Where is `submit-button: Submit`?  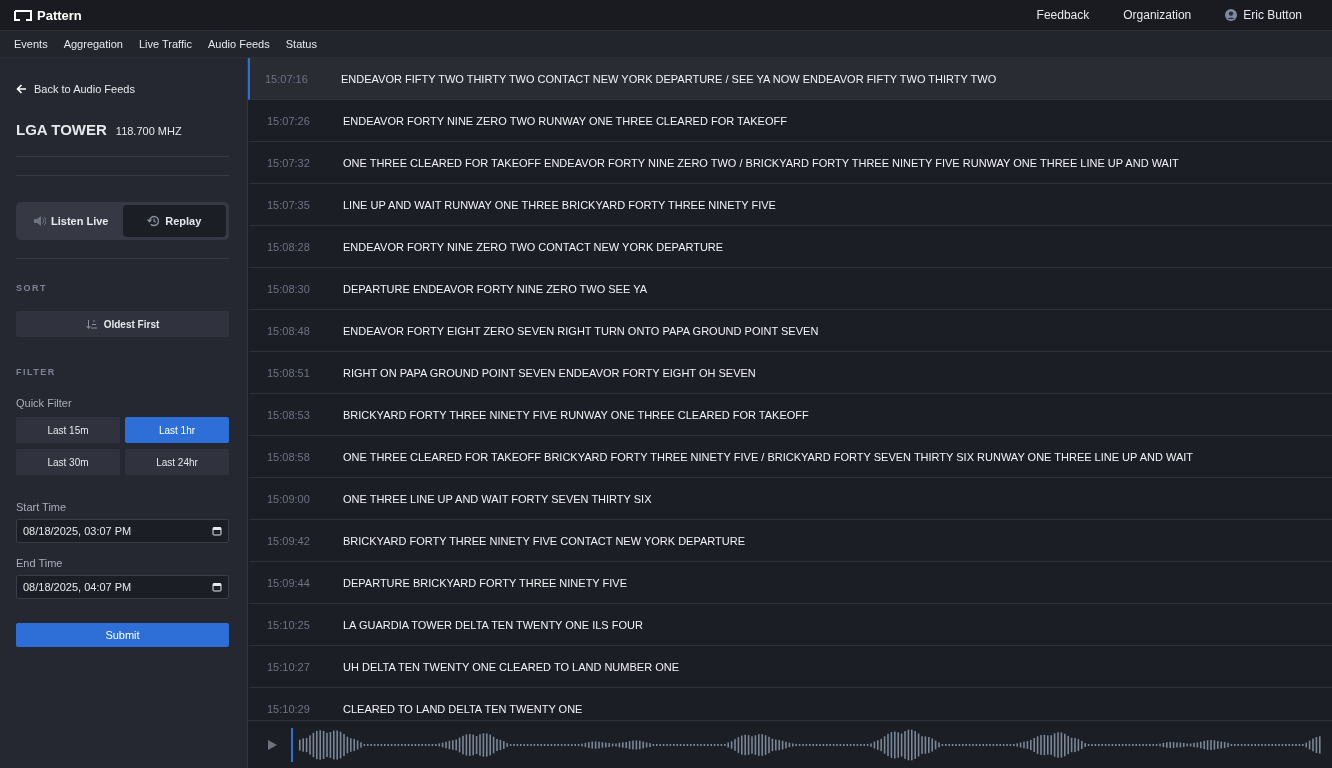 submit-button: Submit is located at coordinates (122, 635).